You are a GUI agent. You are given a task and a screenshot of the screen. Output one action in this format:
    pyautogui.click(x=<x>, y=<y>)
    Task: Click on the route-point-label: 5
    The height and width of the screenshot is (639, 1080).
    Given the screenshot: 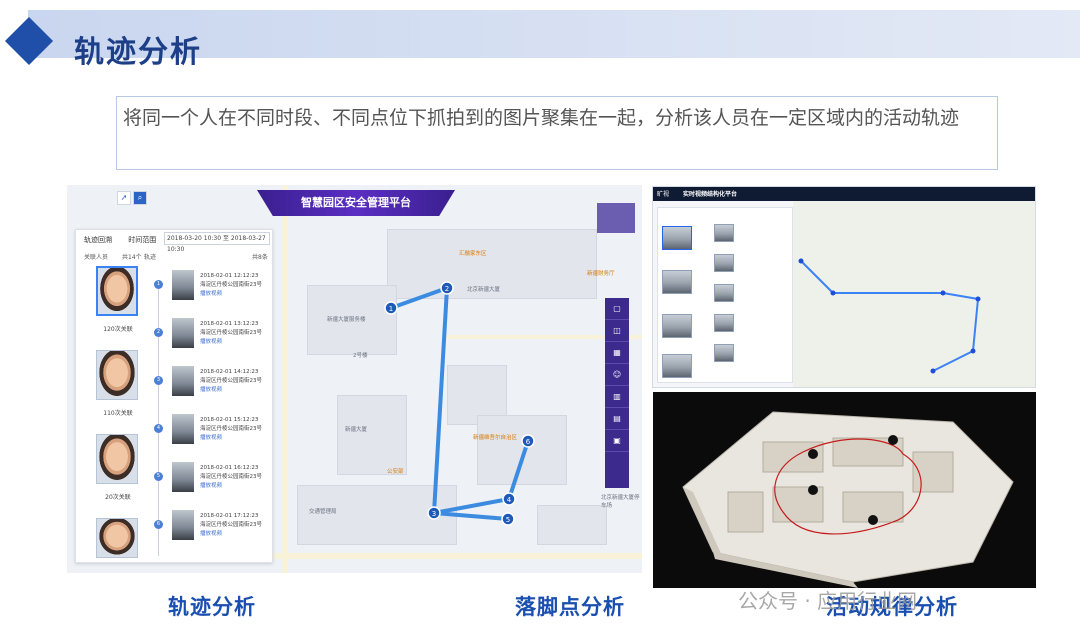 What is the action you would take?
    pyautogui.click(x=508, y=520)
    